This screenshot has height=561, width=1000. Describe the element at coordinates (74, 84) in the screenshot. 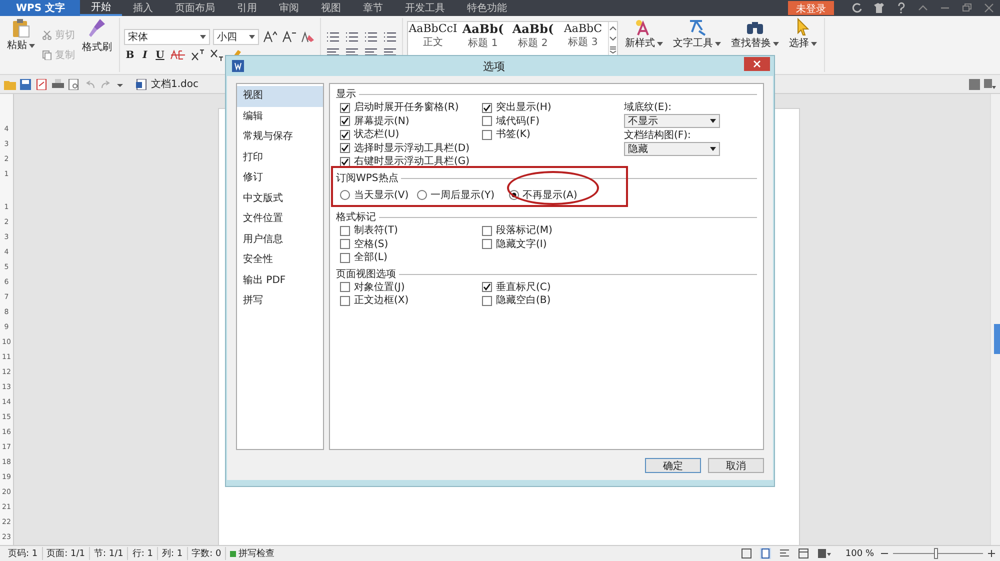

I see `preview-icon` at that location.